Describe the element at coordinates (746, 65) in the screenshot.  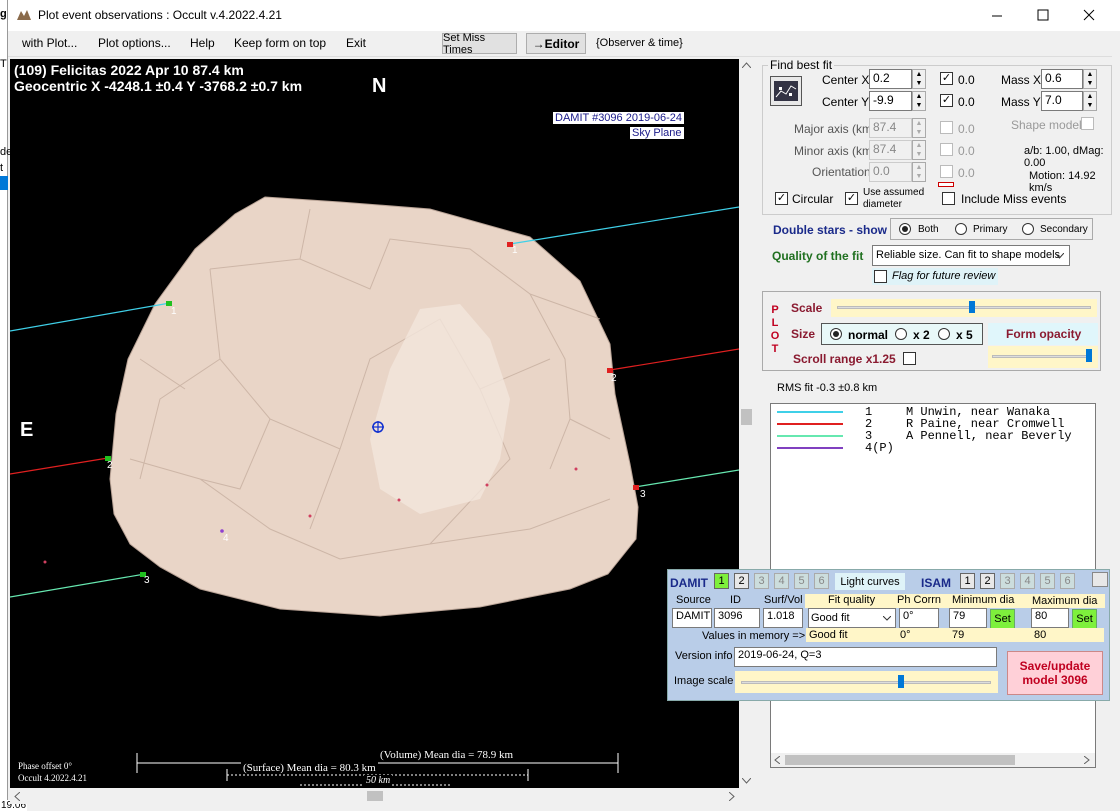
I see `scroll-up-icon` at that location.